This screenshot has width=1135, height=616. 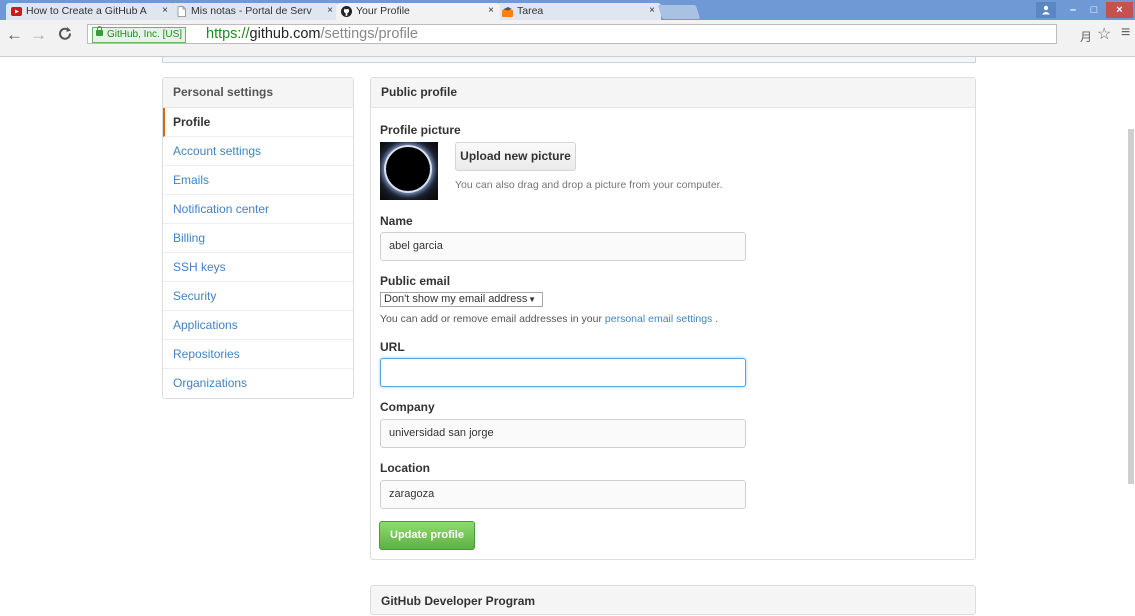 What do you see at coordinates (679, 12) in the screenshot?
I see `new-tab-button` at bounding box center [679, 12].